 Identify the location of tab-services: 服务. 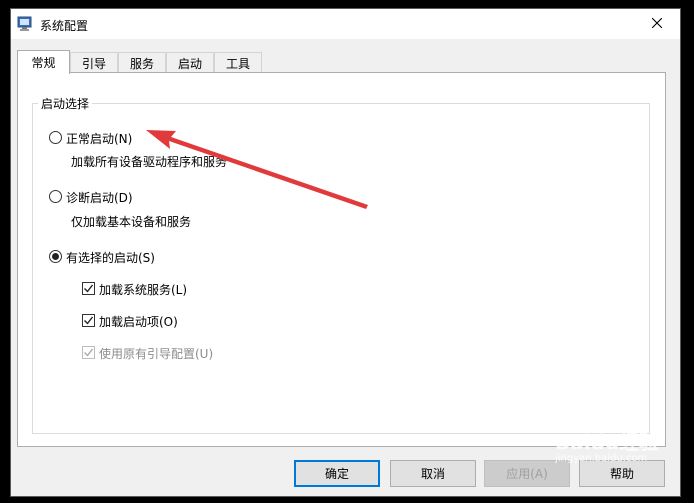
(142, 62).